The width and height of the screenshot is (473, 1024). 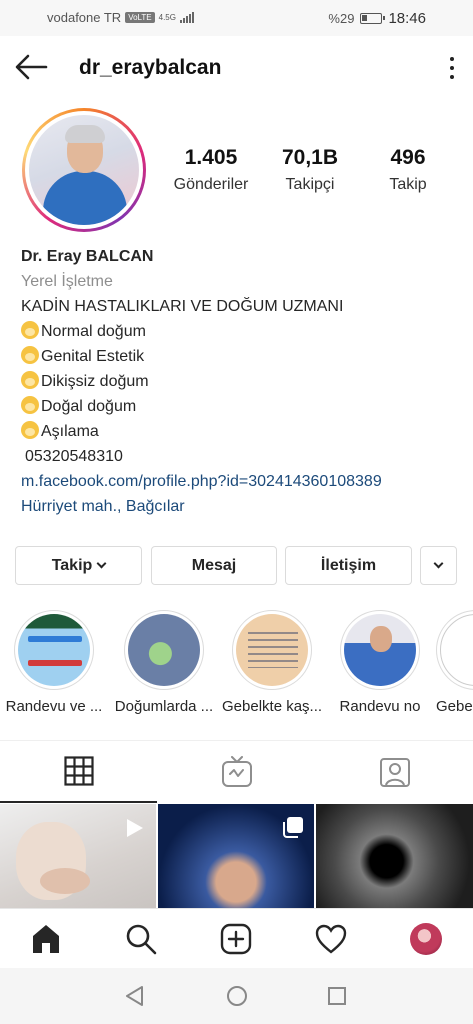 I want to click on battery-percent: %29, so click(x=341, y=18).